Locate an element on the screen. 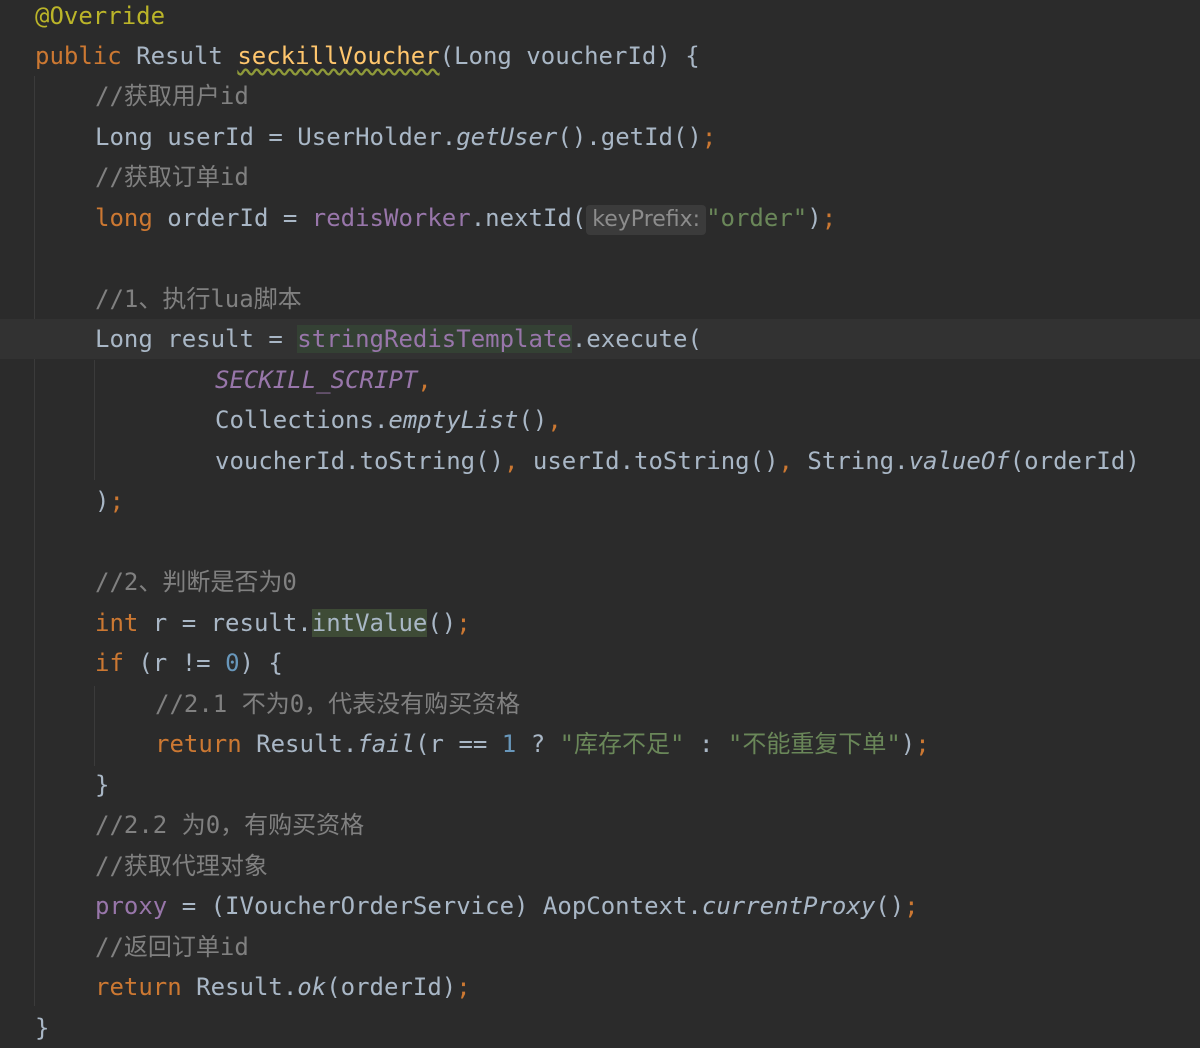 Image resolution: width=1200 pixels, height=1048 pixels. parameter-hint: keyPrefix: is located at coordinates (646, 220).